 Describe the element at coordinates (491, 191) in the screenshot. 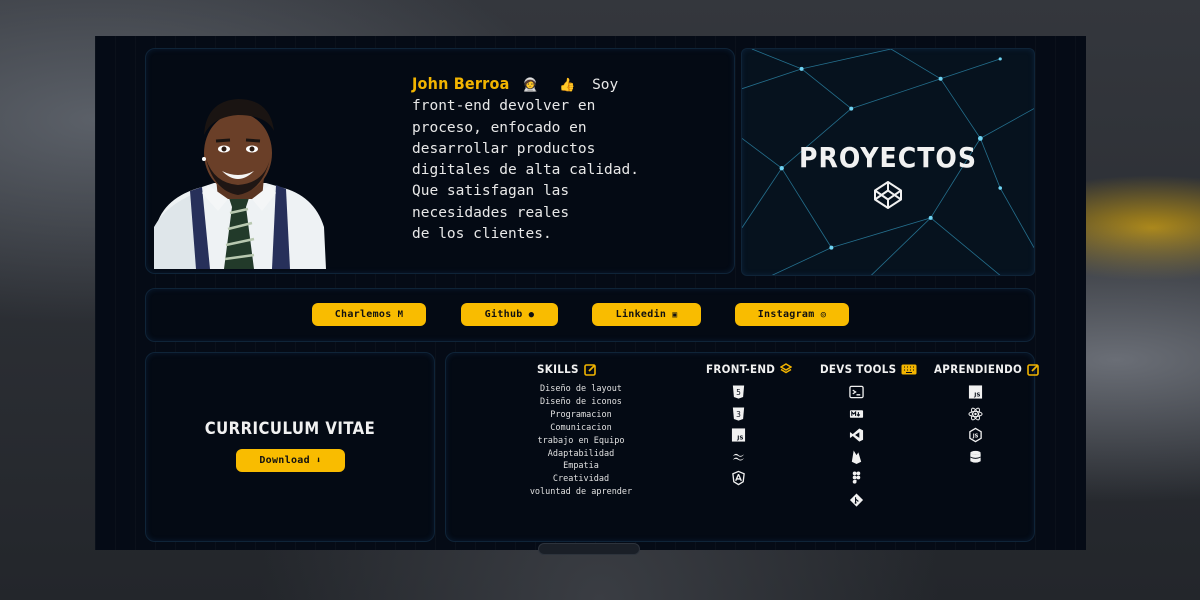

I see `bio-line: Que satisfagan las` at that location.